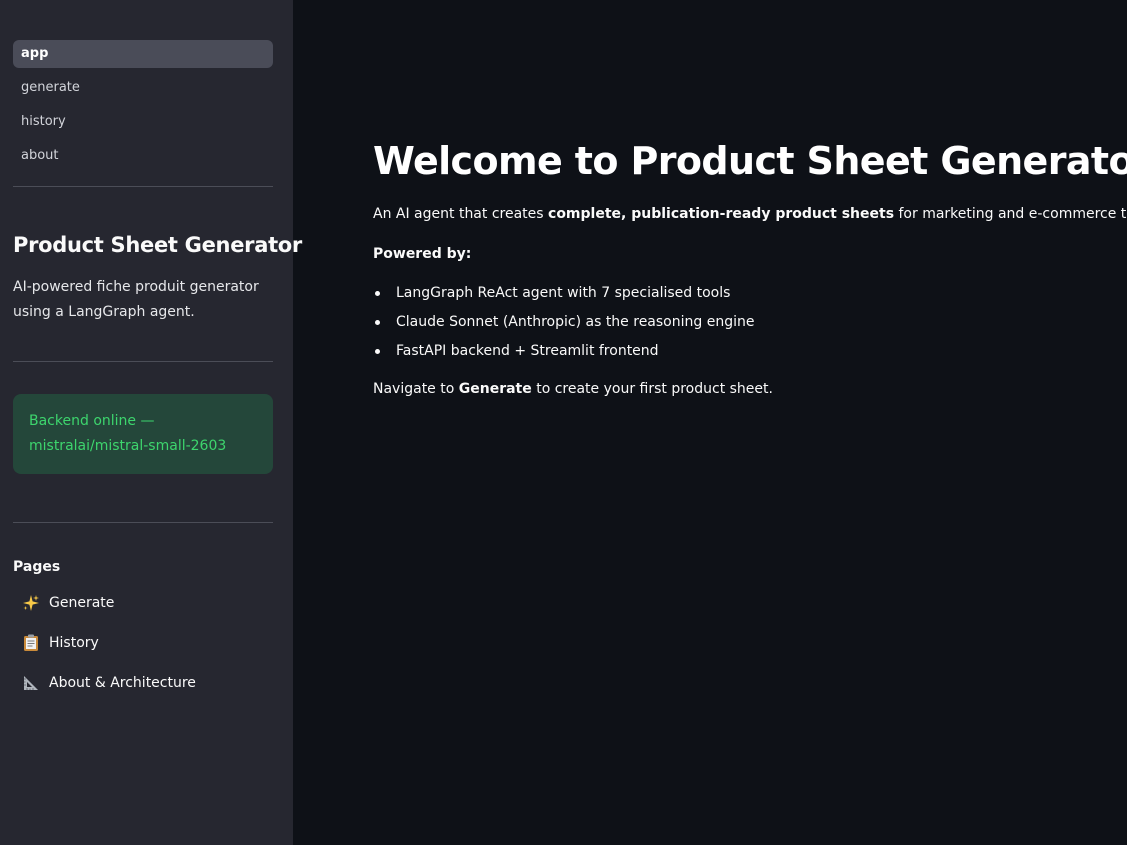  I want to click on page-link-label: About & Architecture, so click(122, 683).